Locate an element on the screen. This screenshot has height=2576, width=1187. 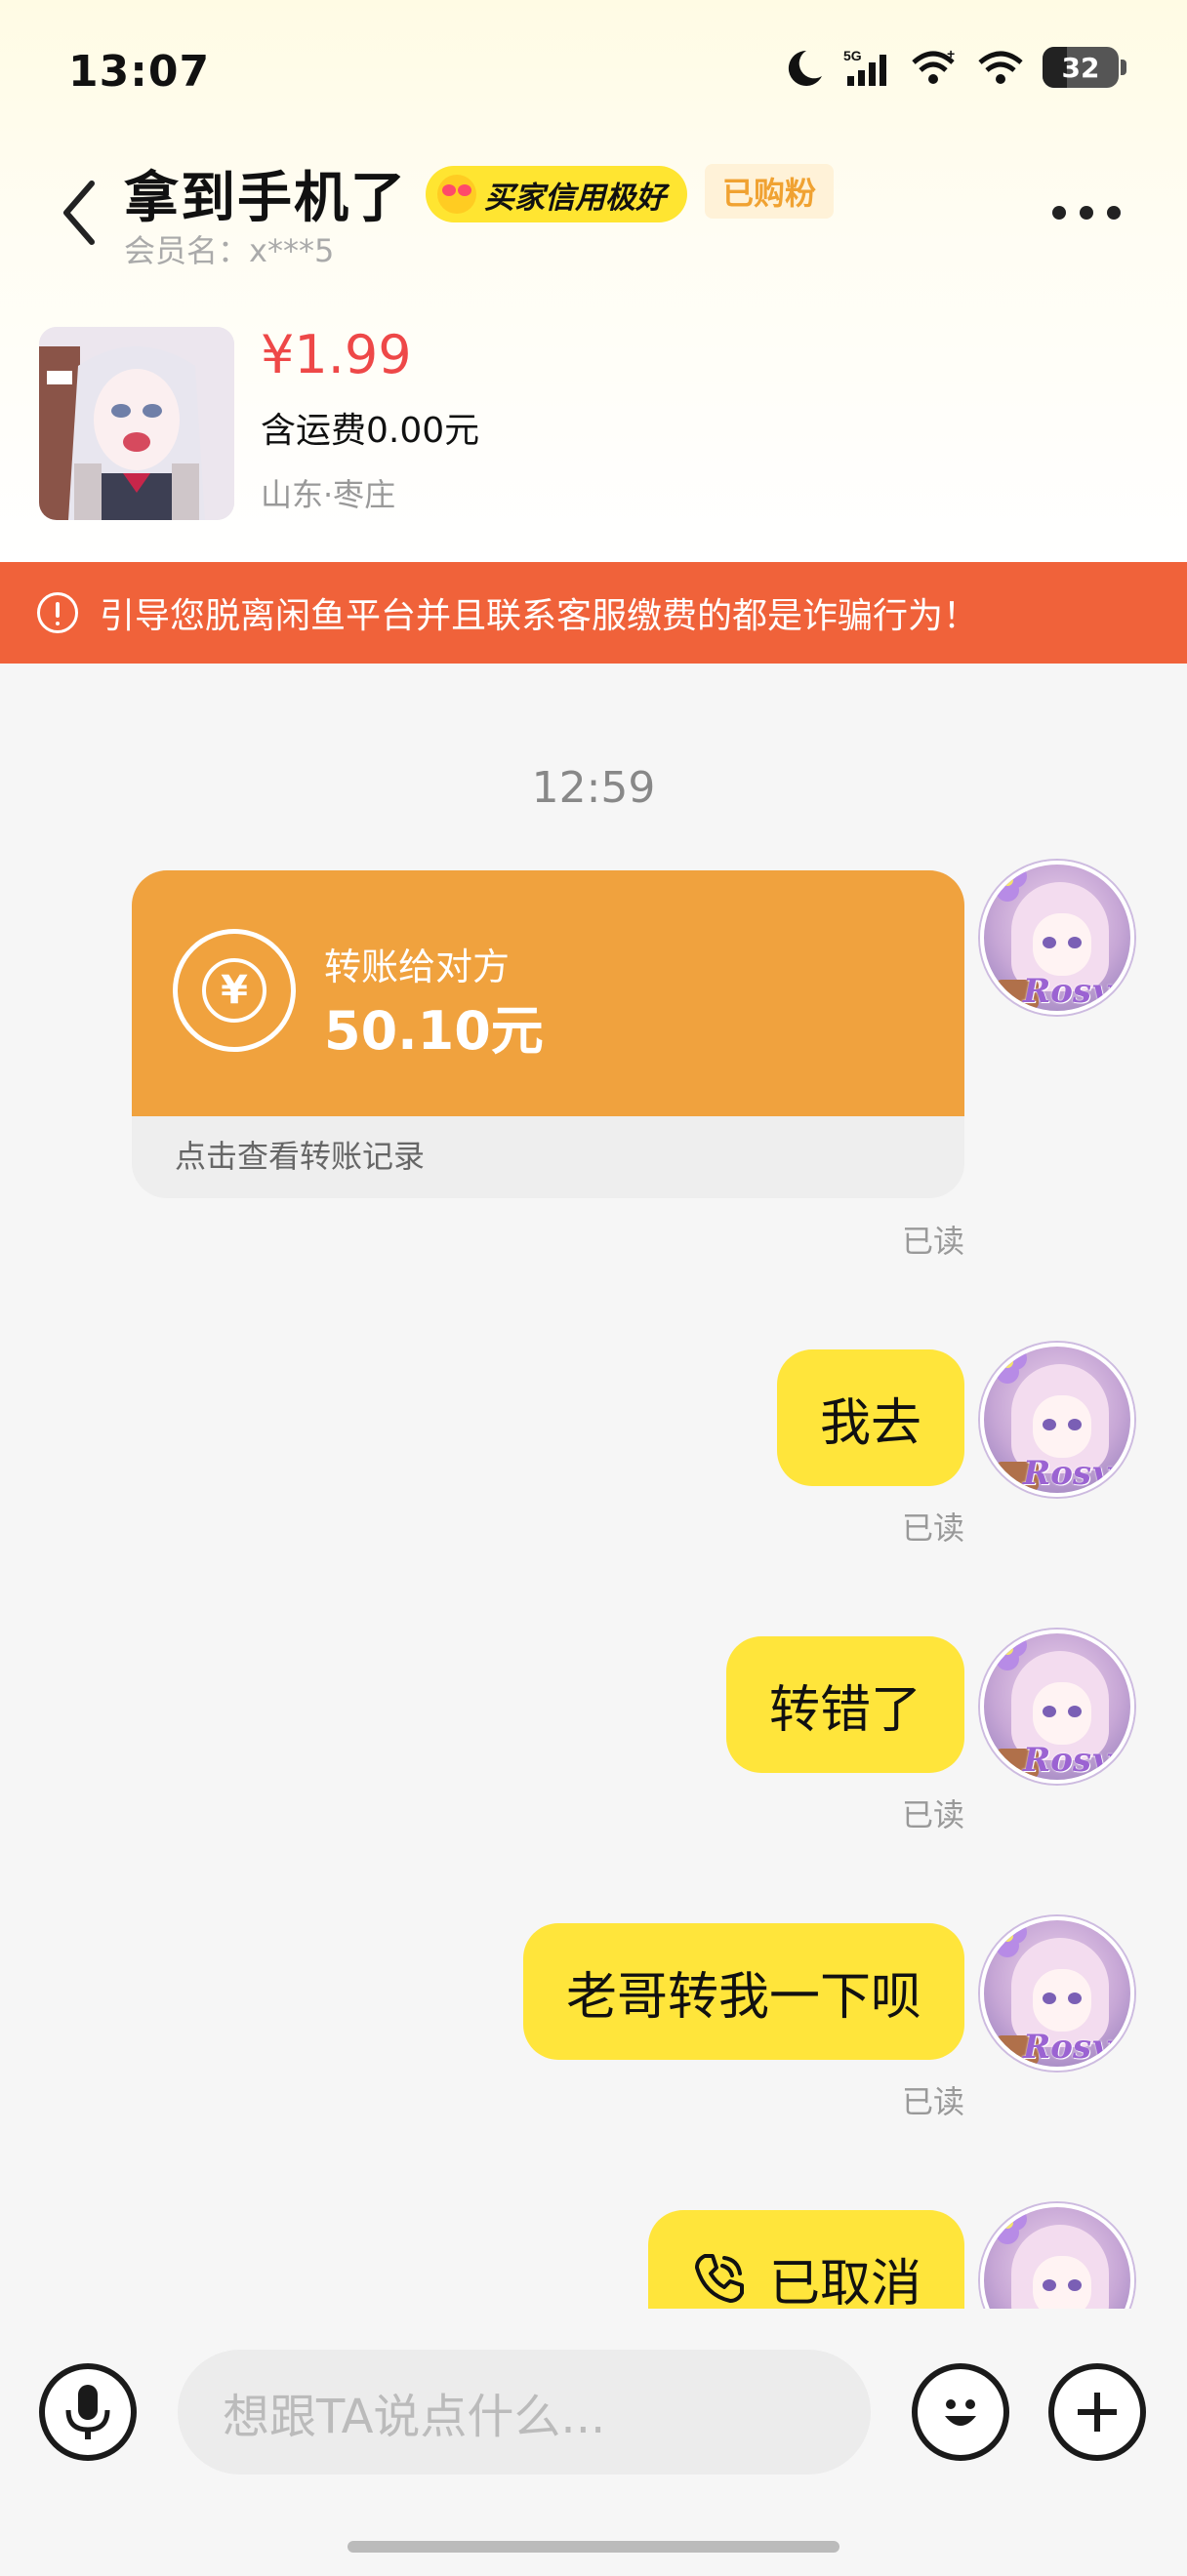
product-location: 山东·枣庄 is located at coordinates (328, 494).